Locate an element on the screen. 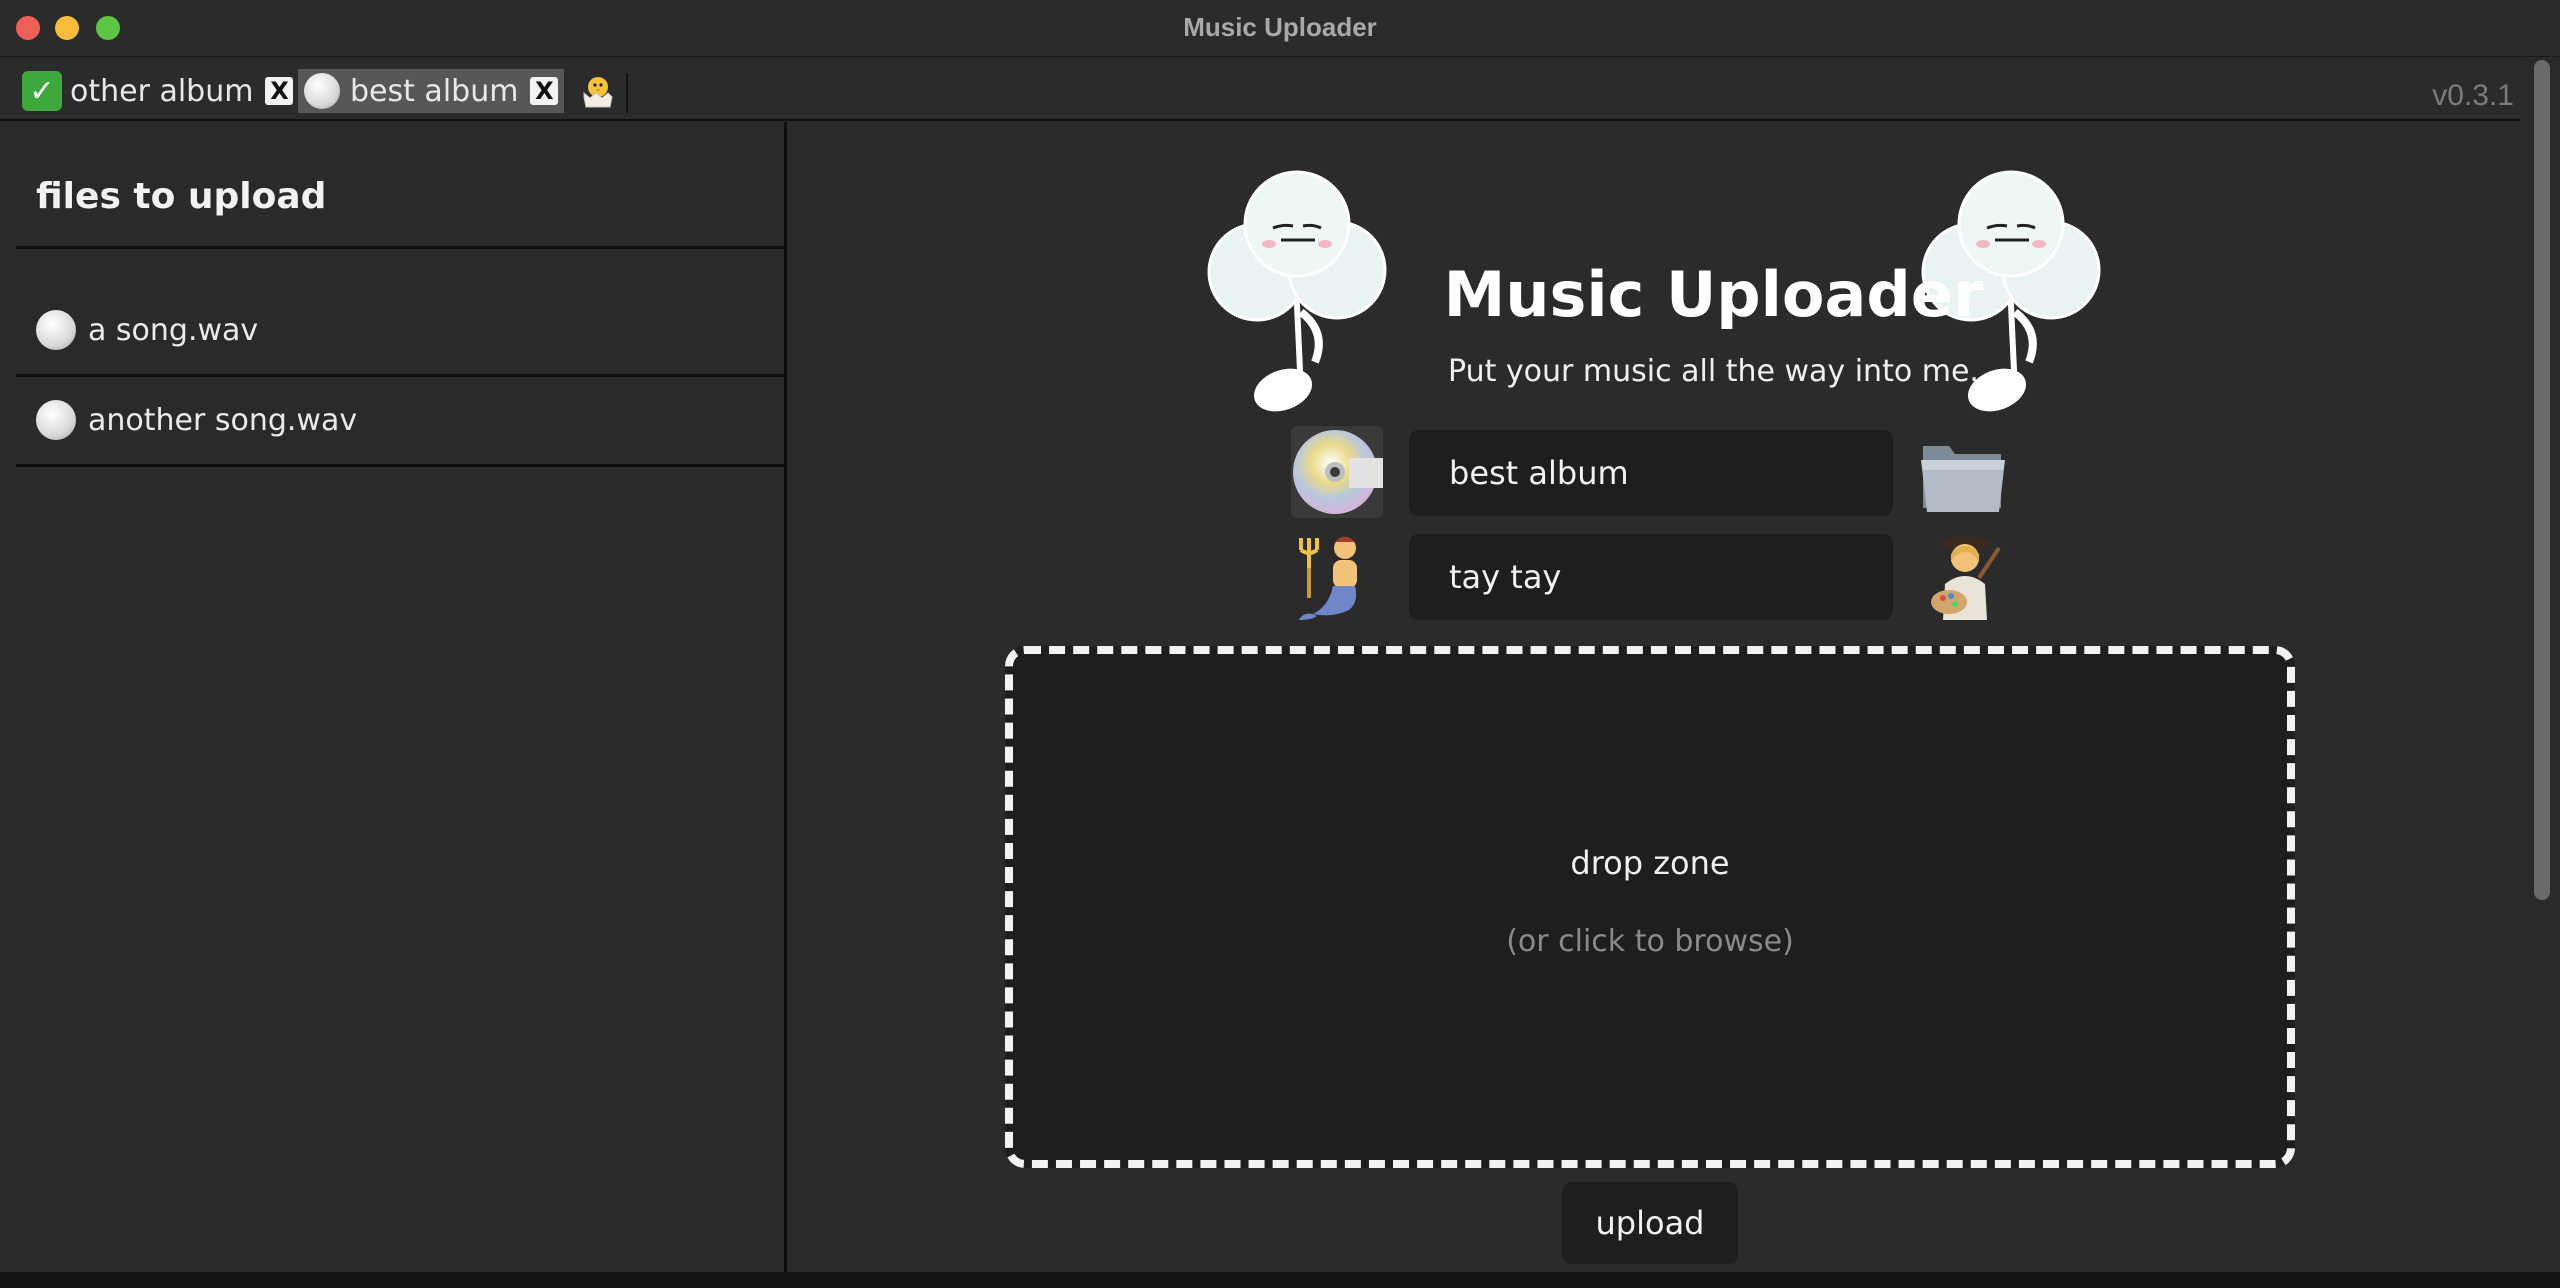 The image size is (2560, 1288). window-title: Music Uploader is located at coordinates (1280, 27).